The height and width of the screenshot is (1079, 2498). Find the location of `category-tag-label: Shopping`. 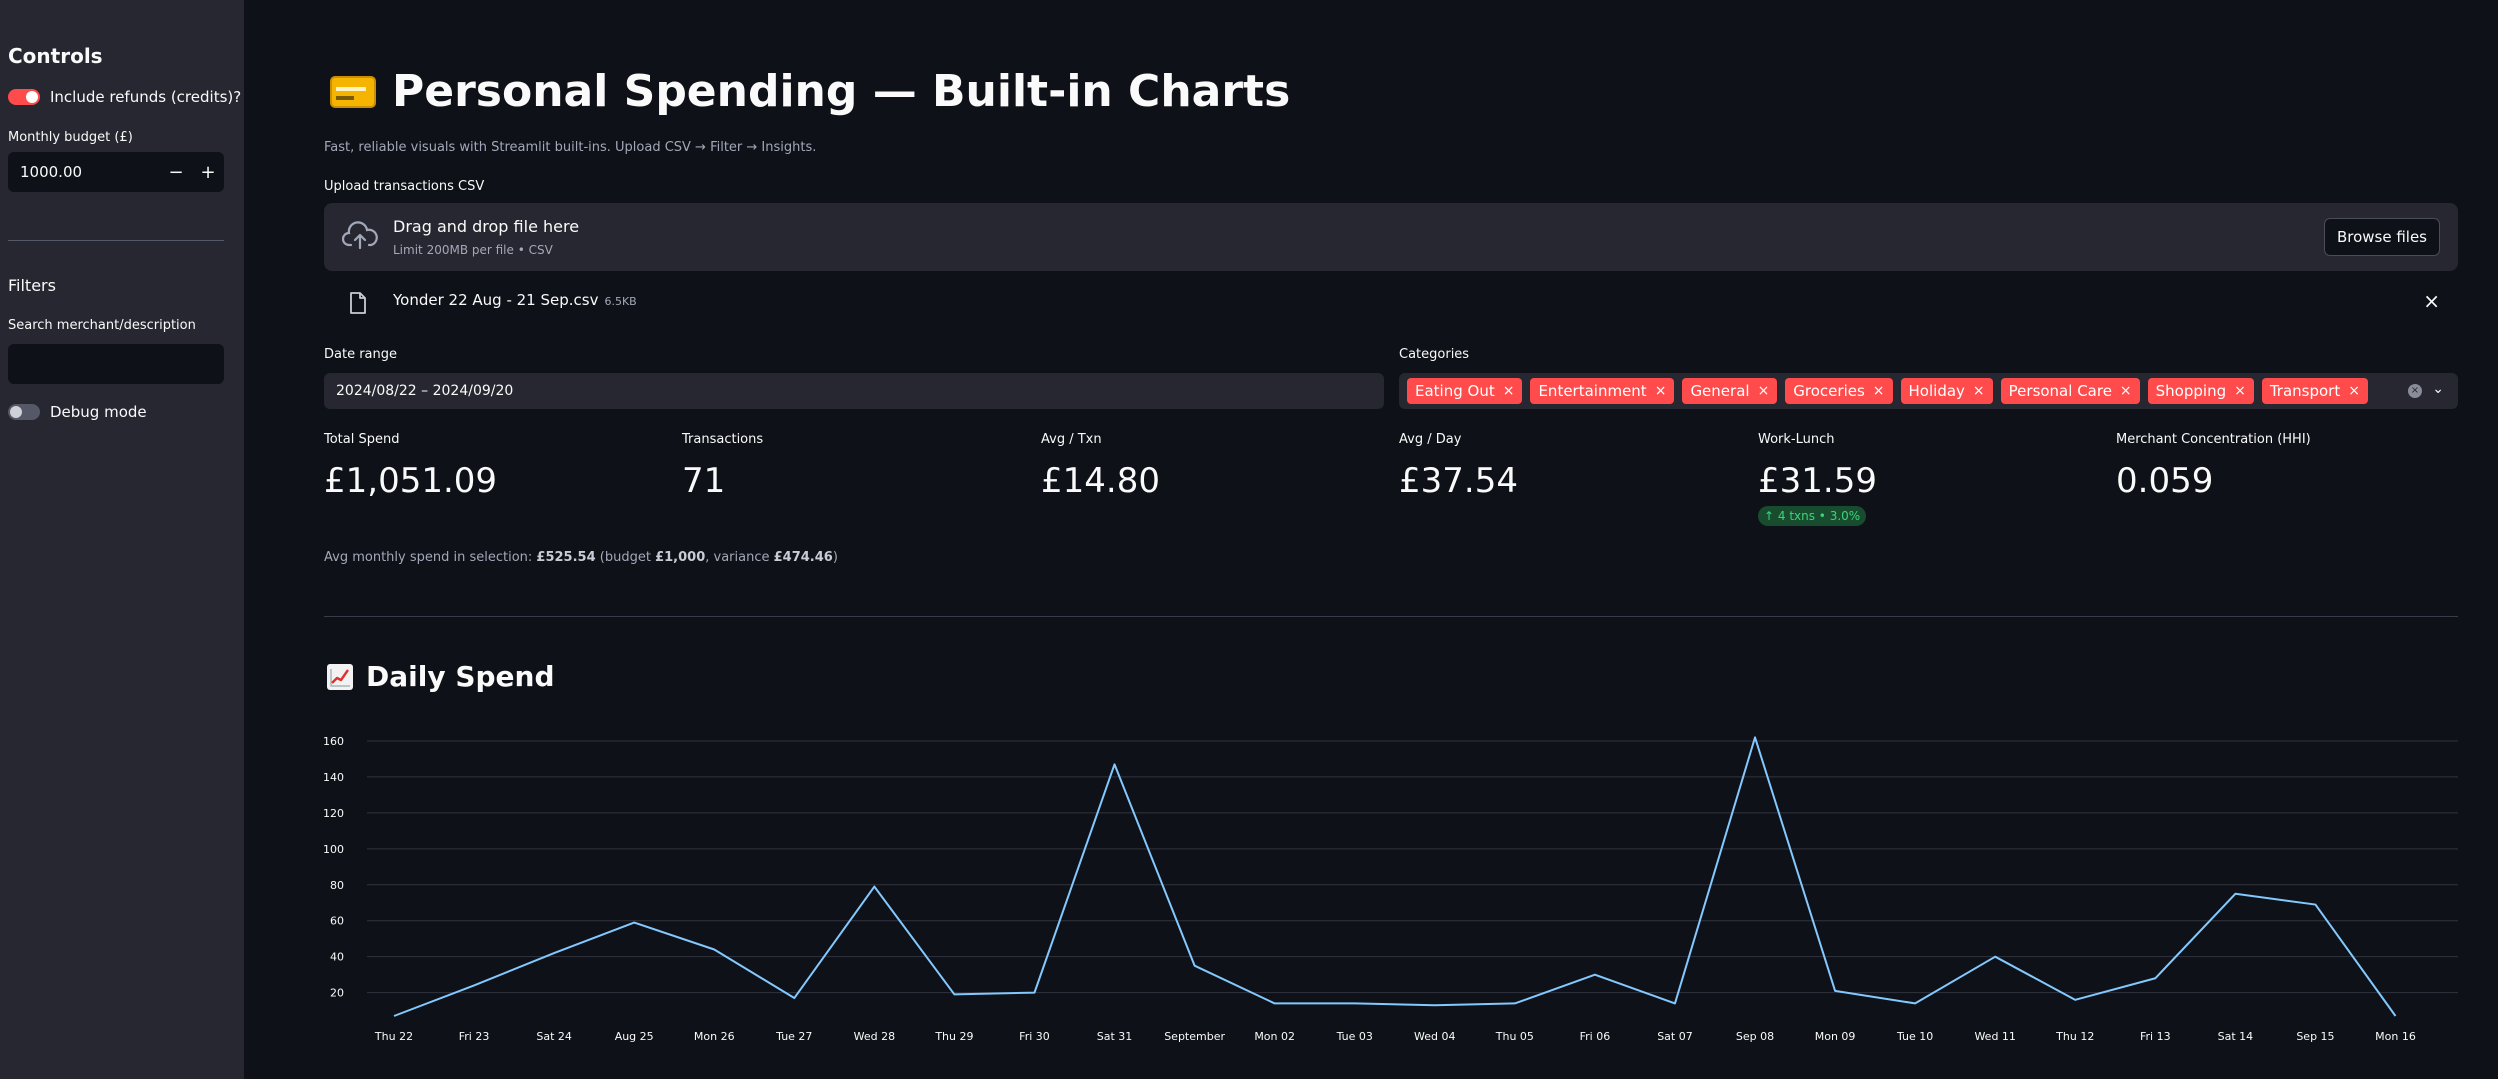

category-tag-label: Shopping is located at coordinates (2191, 391).